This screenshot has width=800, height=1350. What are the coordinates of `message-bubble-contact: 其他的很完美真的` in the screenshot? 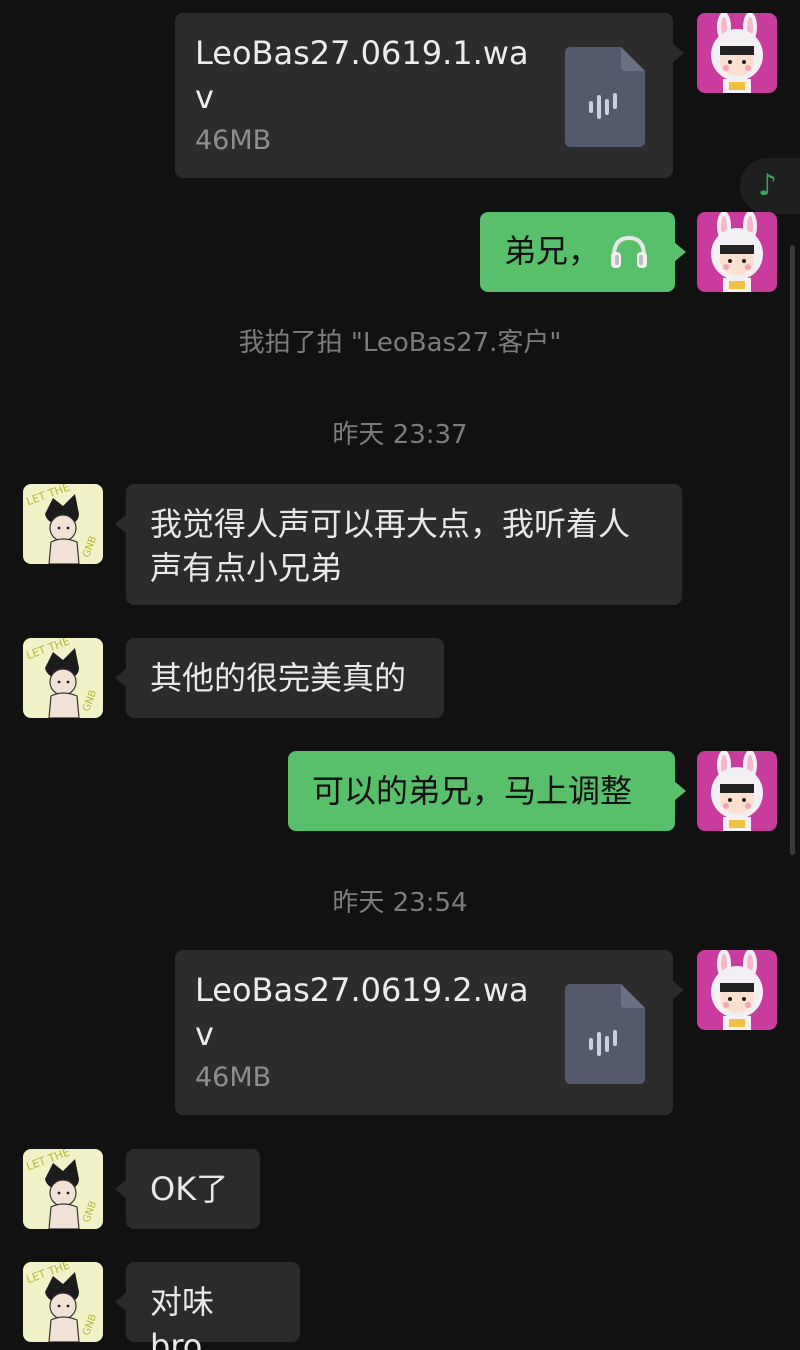 It's located at (279, 678).